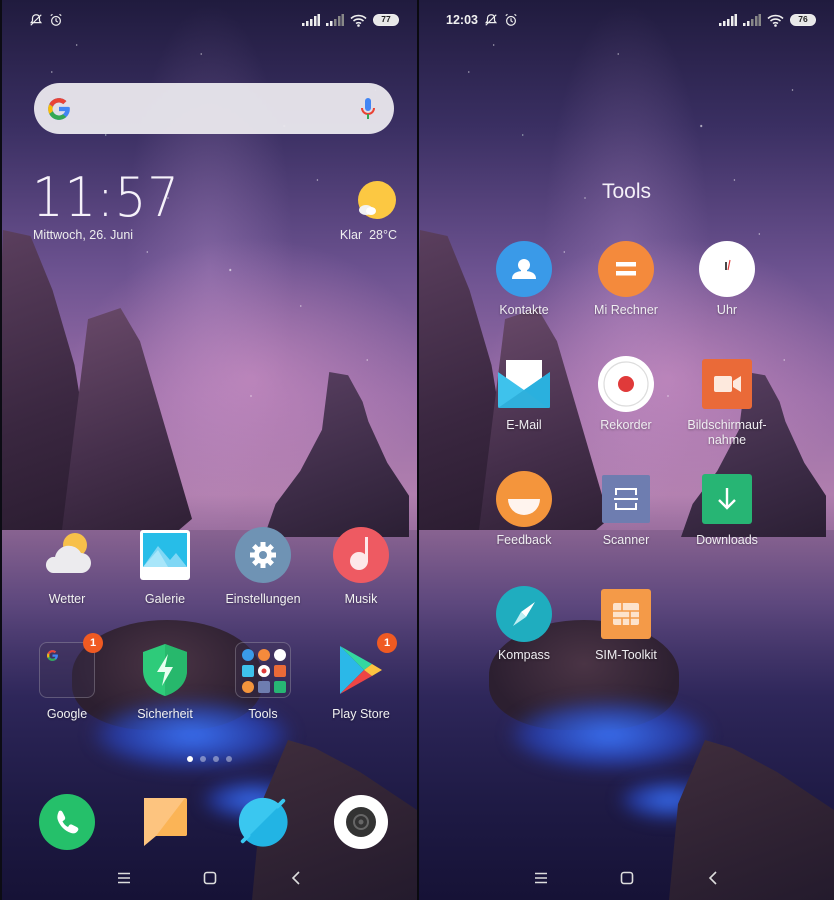 The width and height of the screenshot is (834, 900). Describe the element at coordinates (368, 235) in the screenshot. I see `weather-summary: Klar 28°C` at that location.